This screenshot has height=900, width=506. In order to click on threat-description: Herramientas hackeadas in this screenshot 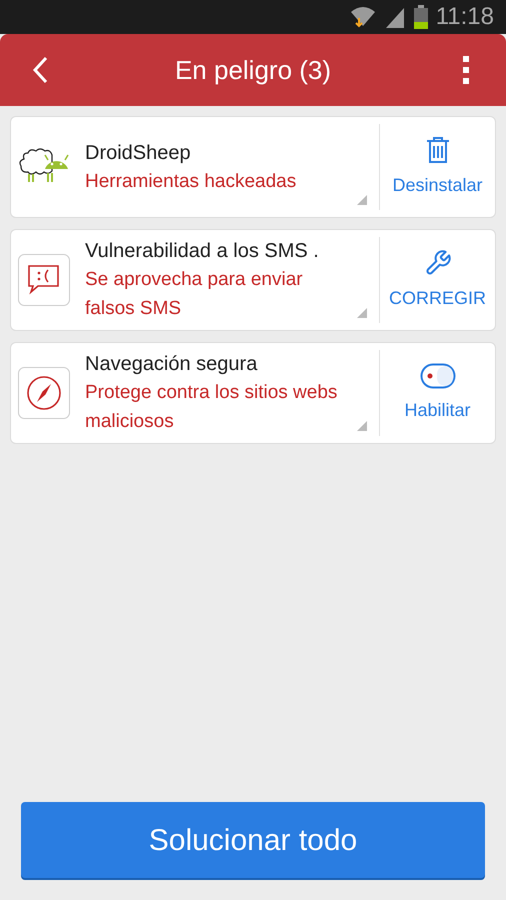, I will do `click(191, 182)`.